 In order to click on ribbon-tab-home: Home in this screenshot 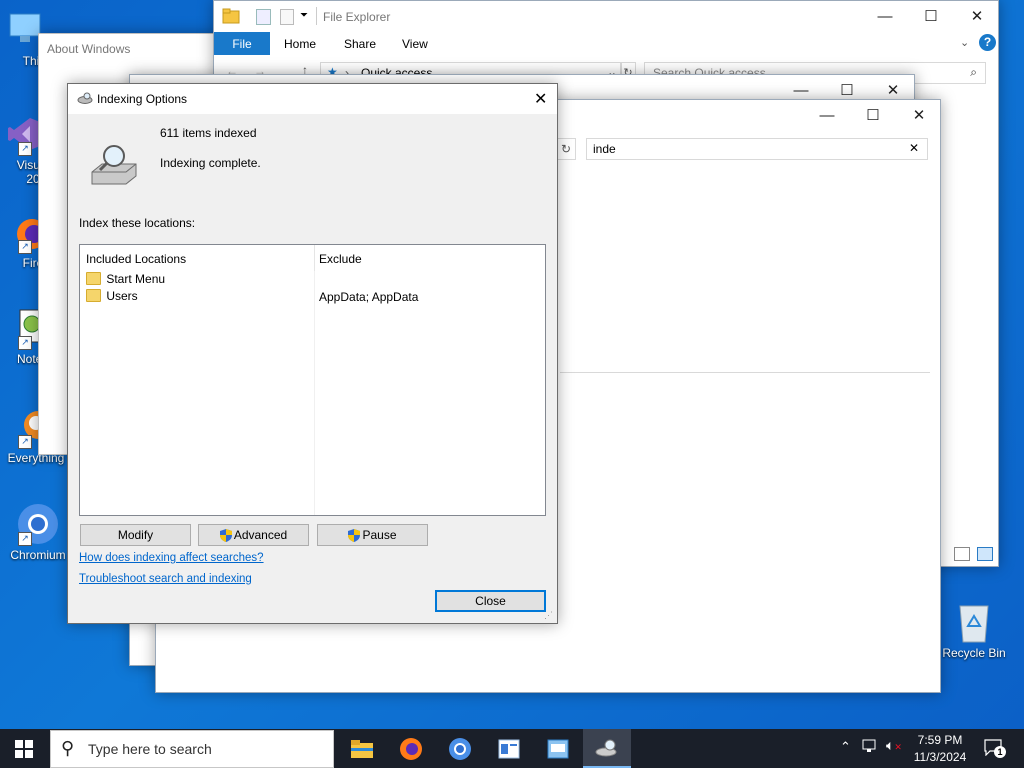, I will do `click(300, 44)`.